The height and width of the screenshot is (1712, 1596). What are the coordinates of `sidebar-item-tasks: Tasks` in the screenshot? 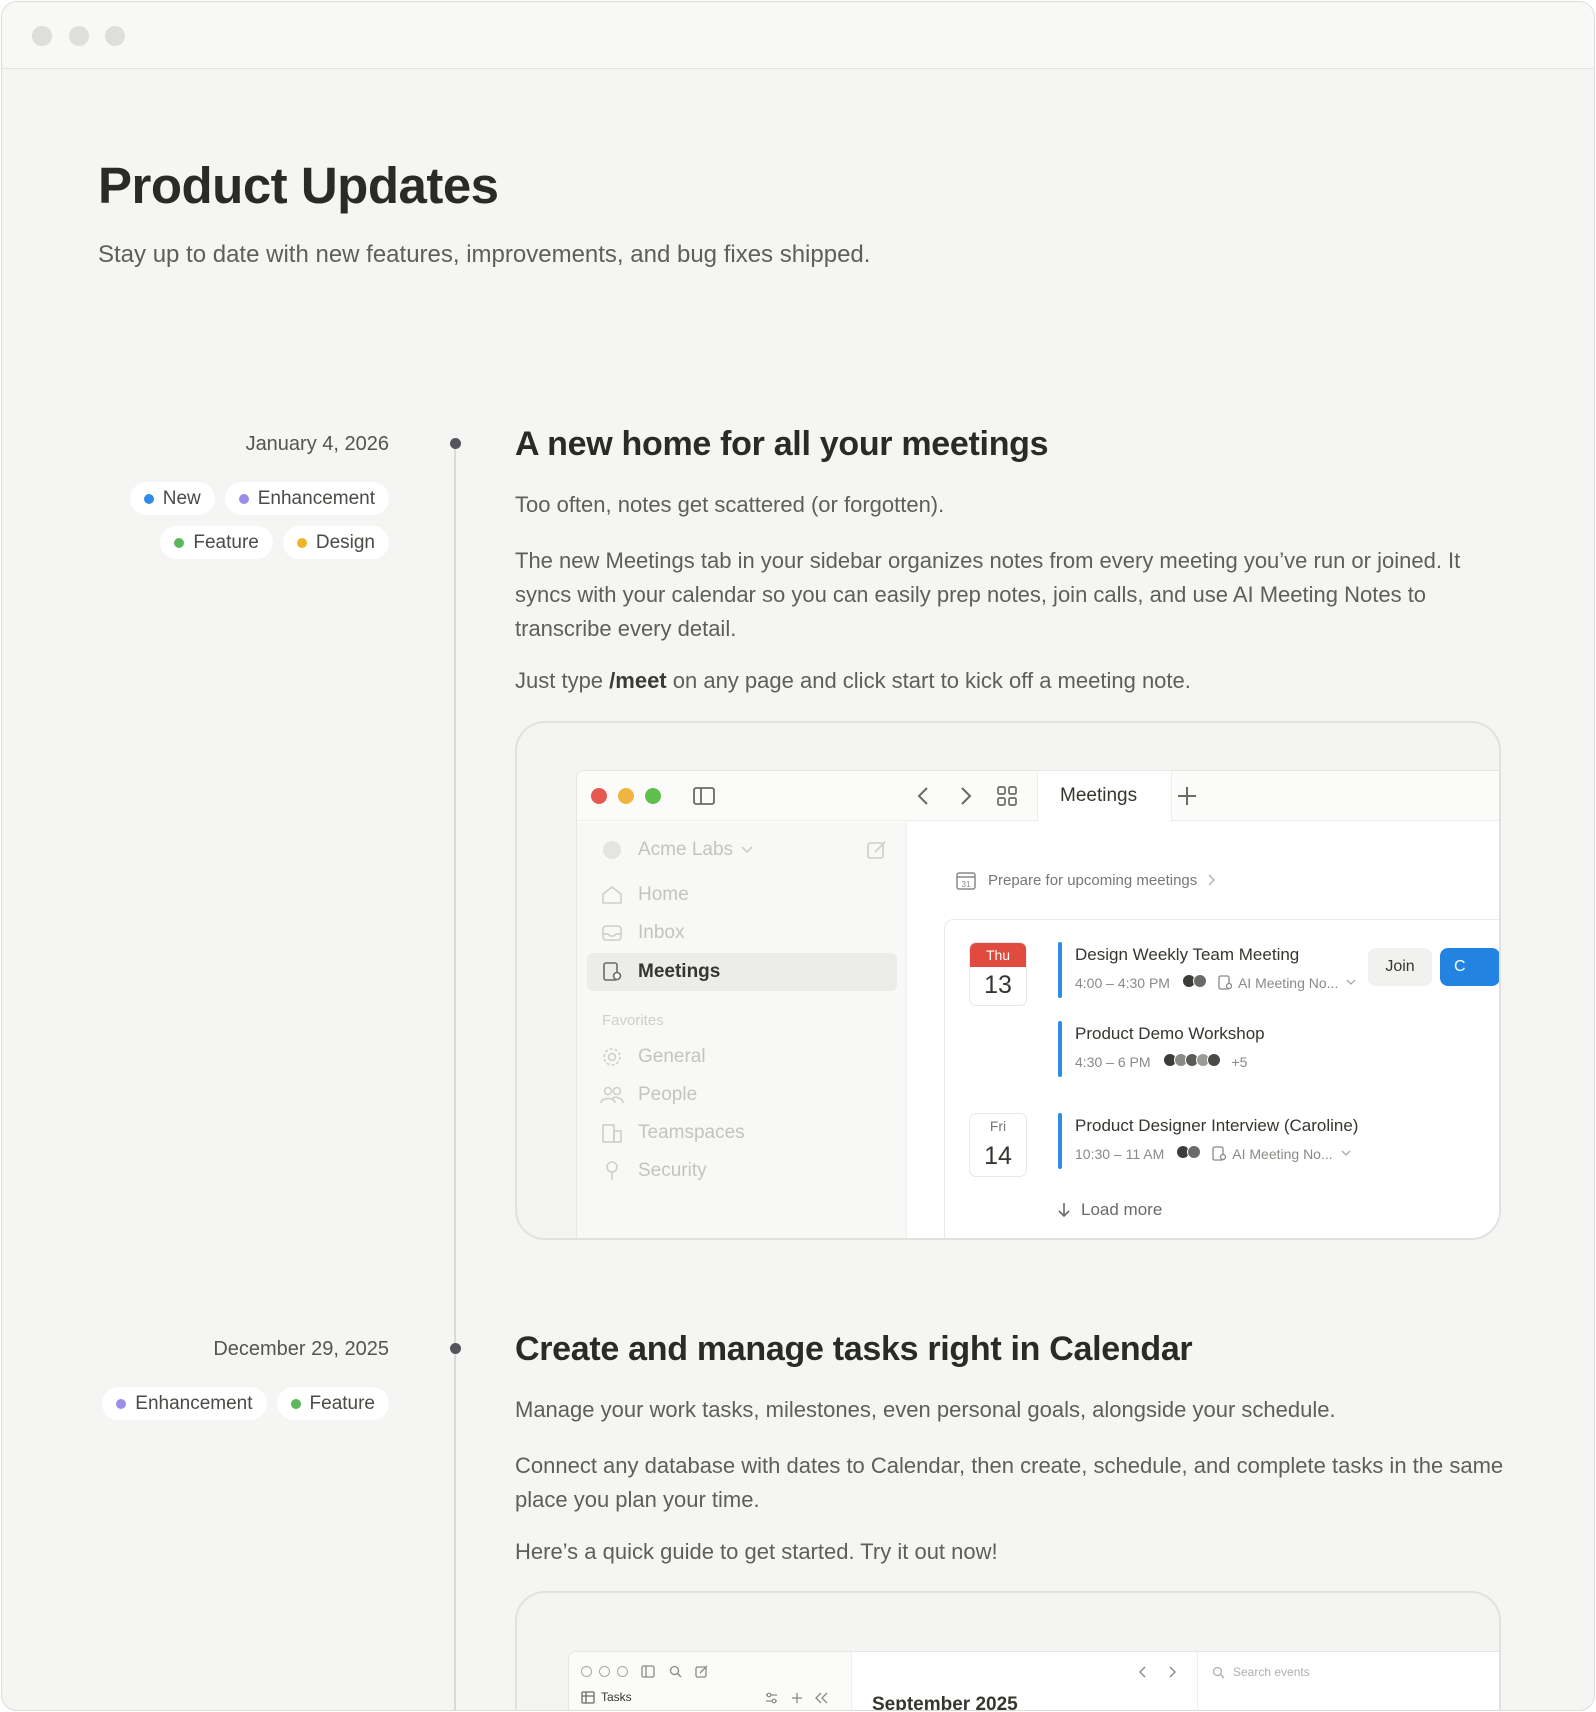 It's located at (606, 1697).